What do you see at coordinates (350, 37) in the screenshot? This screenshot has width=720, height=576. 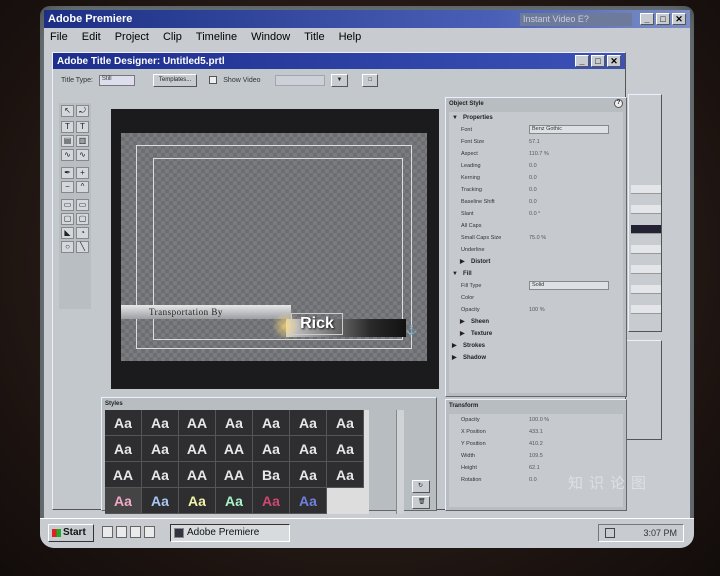 I see `menu-help: Help` at bounding box center [350, 37].